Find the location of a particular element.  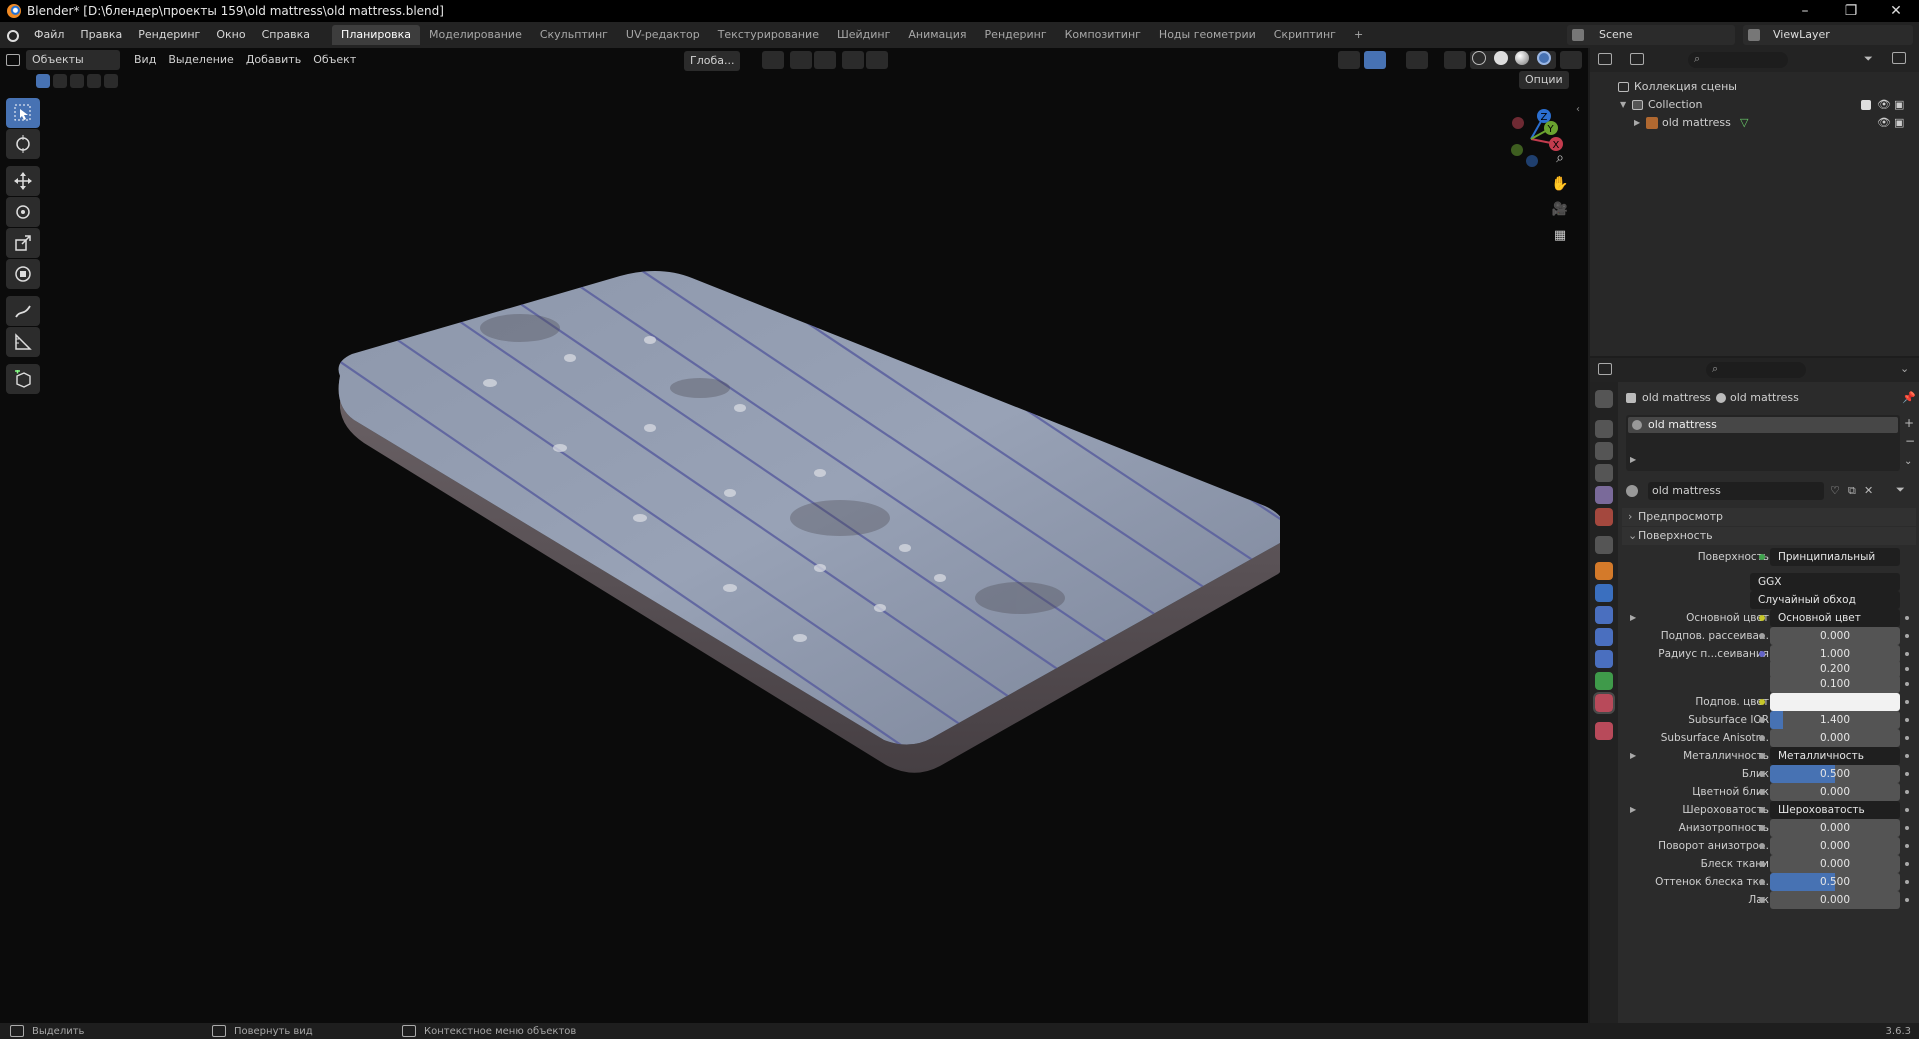

add-slot-icon: + is located at coordinates (1909, 423).